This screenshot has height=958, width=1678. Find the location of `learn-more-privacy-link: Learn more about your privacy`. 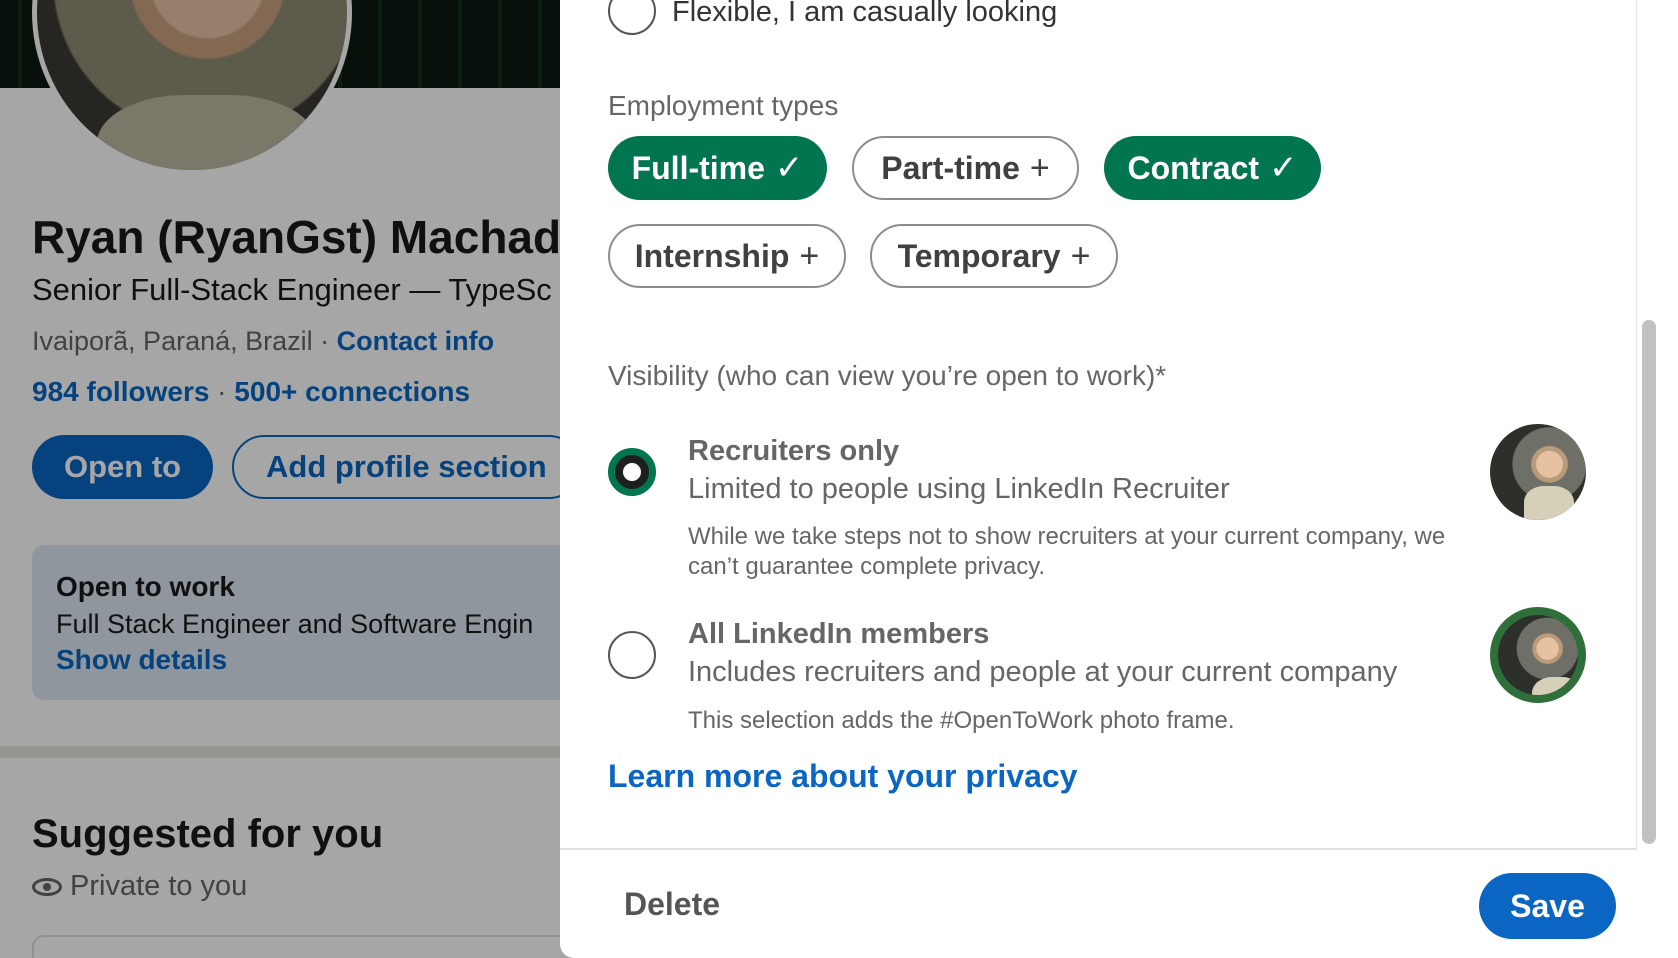

learn-more-privacy-link: Learn more about your privacy is located at coordinates (842, 776).